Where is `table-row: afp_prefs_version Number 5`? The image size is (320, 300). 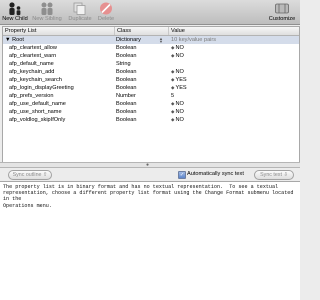
table-row: afp_prefs_version Number 5 is located at coordinates (151, 96).